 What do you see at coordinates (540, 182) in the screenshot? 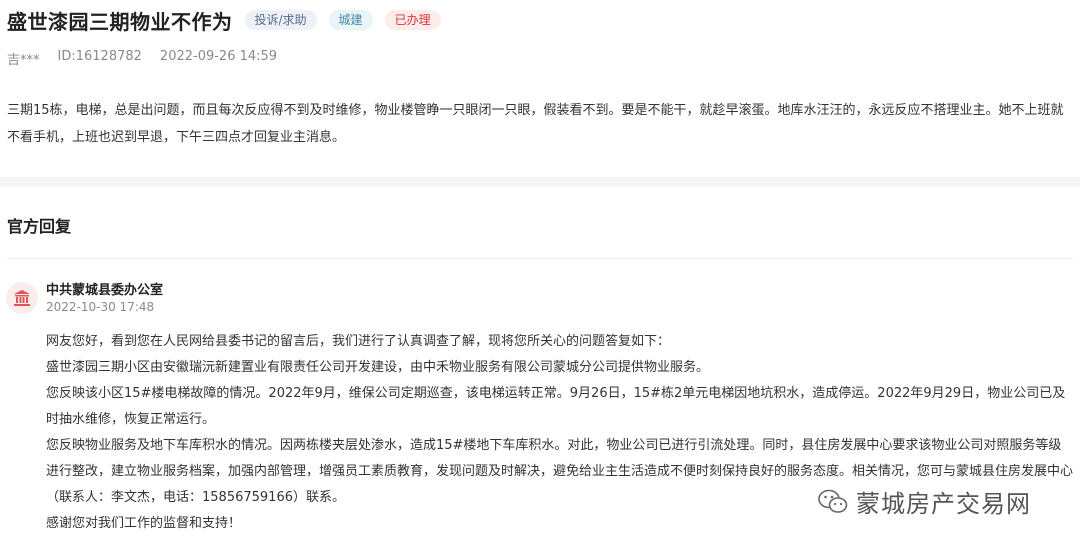
I see `section-divider` at bounding box center [540, 182].